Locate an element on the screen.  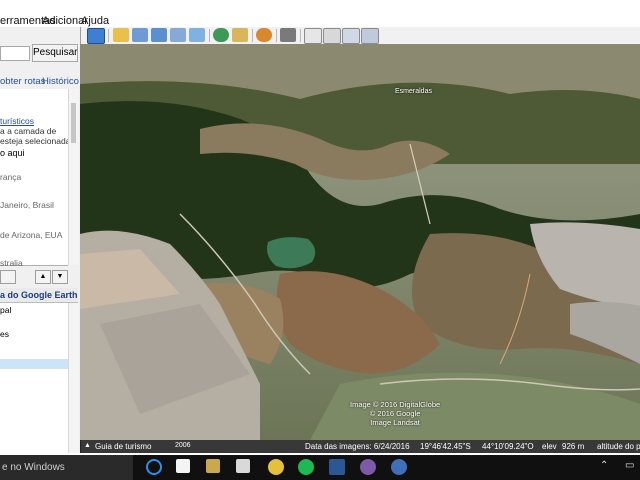
save-image-icon is located at coordinates (351, 36).